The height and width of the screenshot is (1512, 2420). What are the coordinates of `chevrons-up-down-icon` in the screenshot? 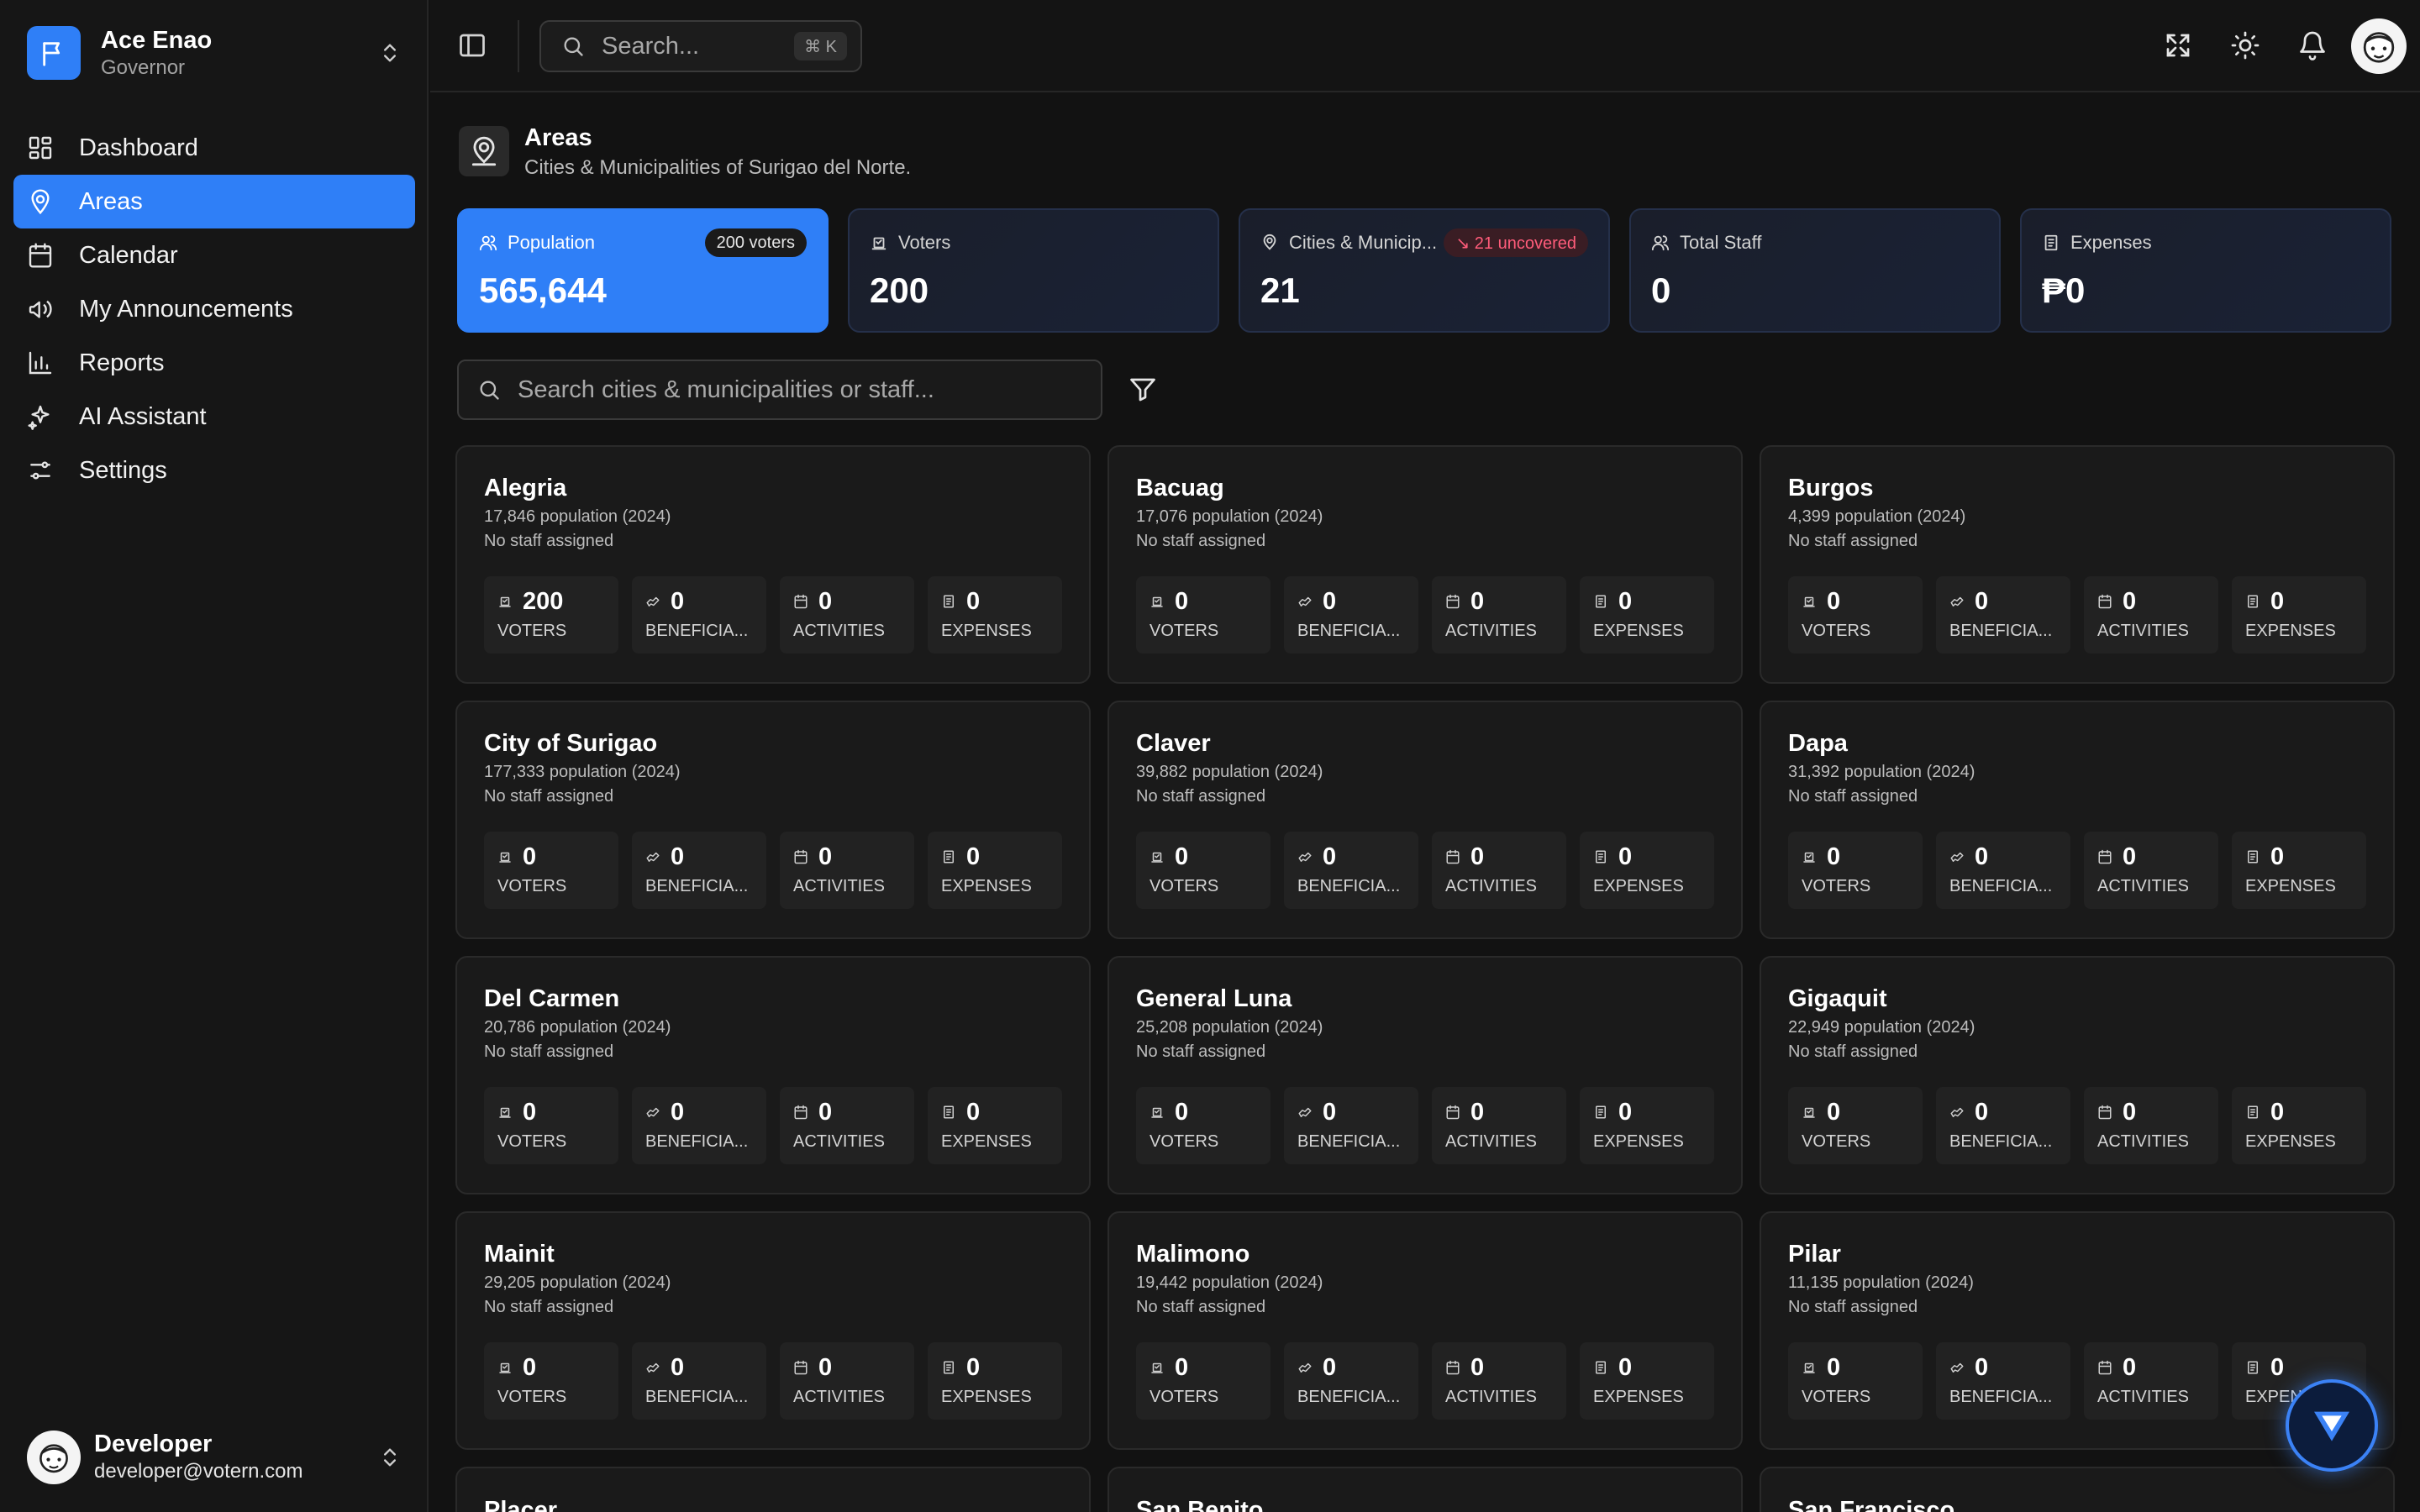 It's located at (390, 53).